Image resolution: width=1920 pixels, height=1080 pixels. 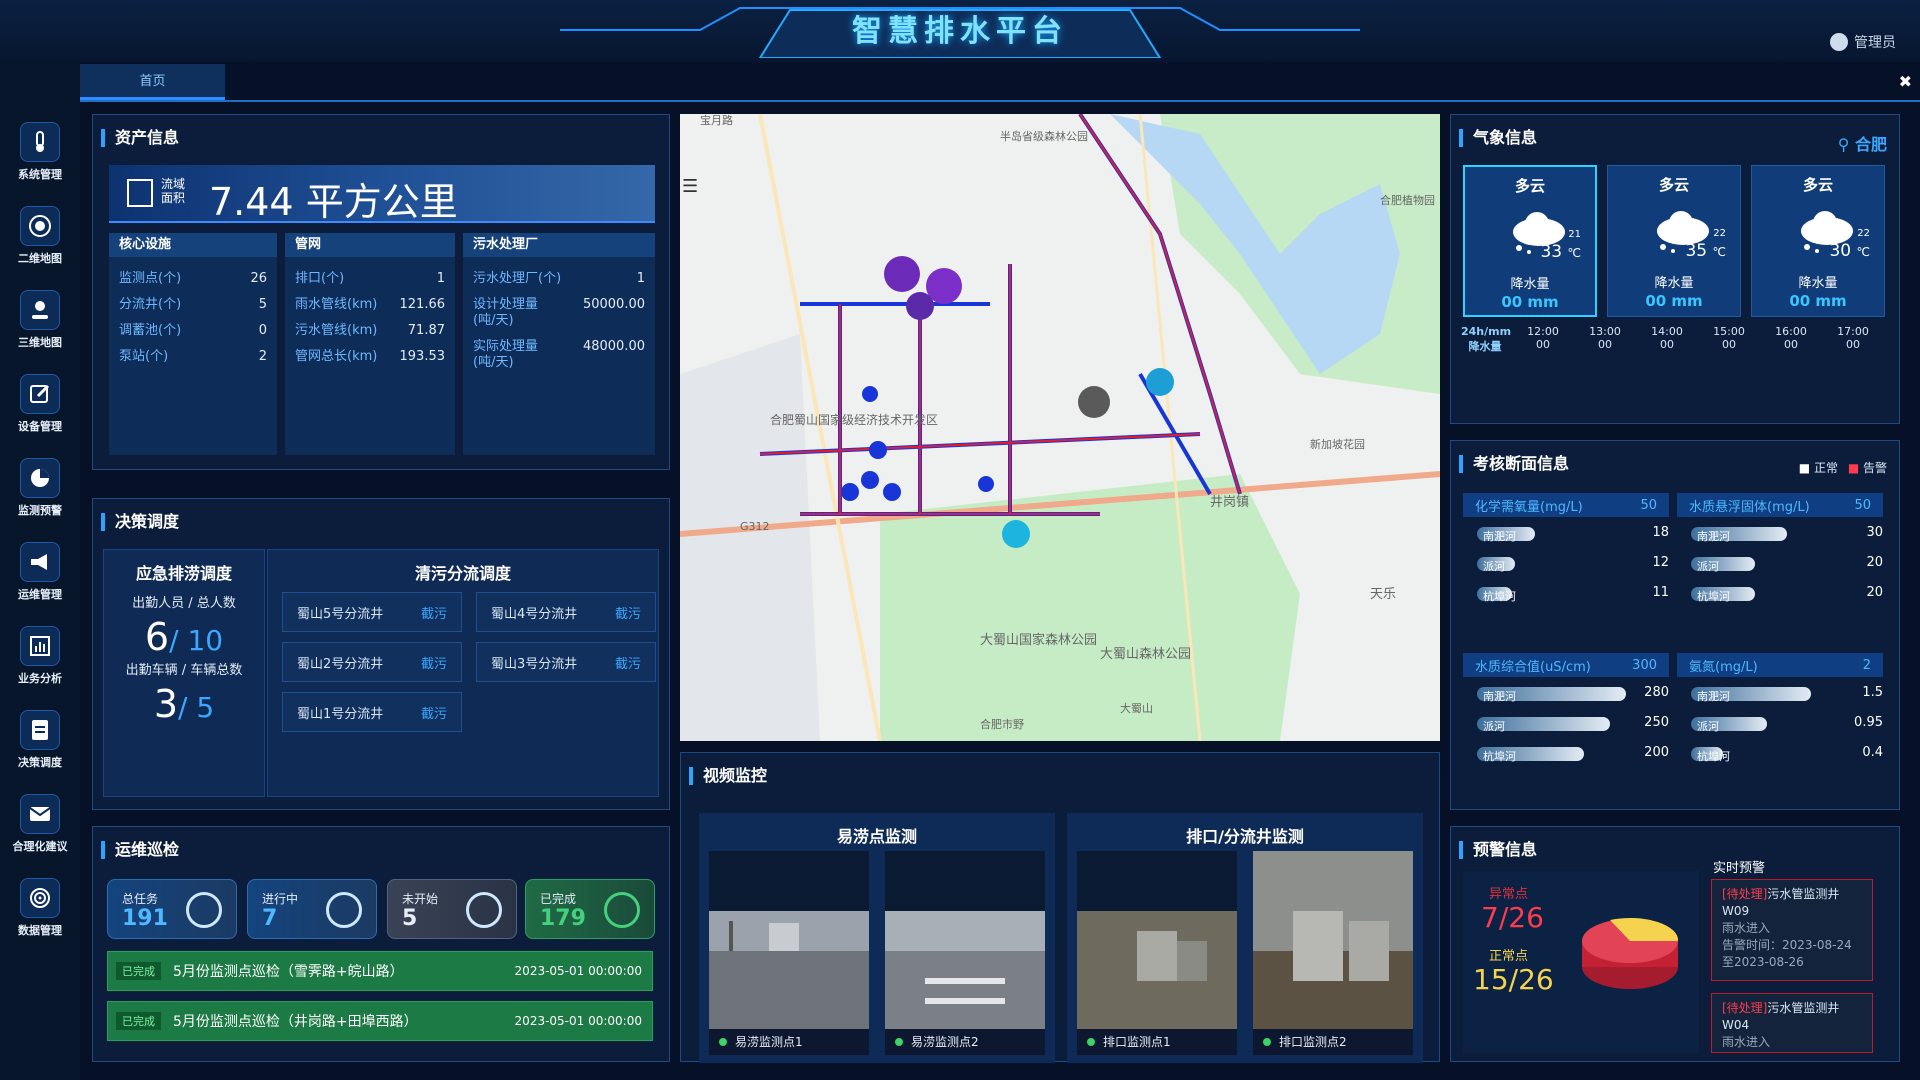 What do you see at coordinates (372, 612) in the screenshot?
I see `diversion-item: 蜀山5号分流井 截污` at bounding box center [372, 612].